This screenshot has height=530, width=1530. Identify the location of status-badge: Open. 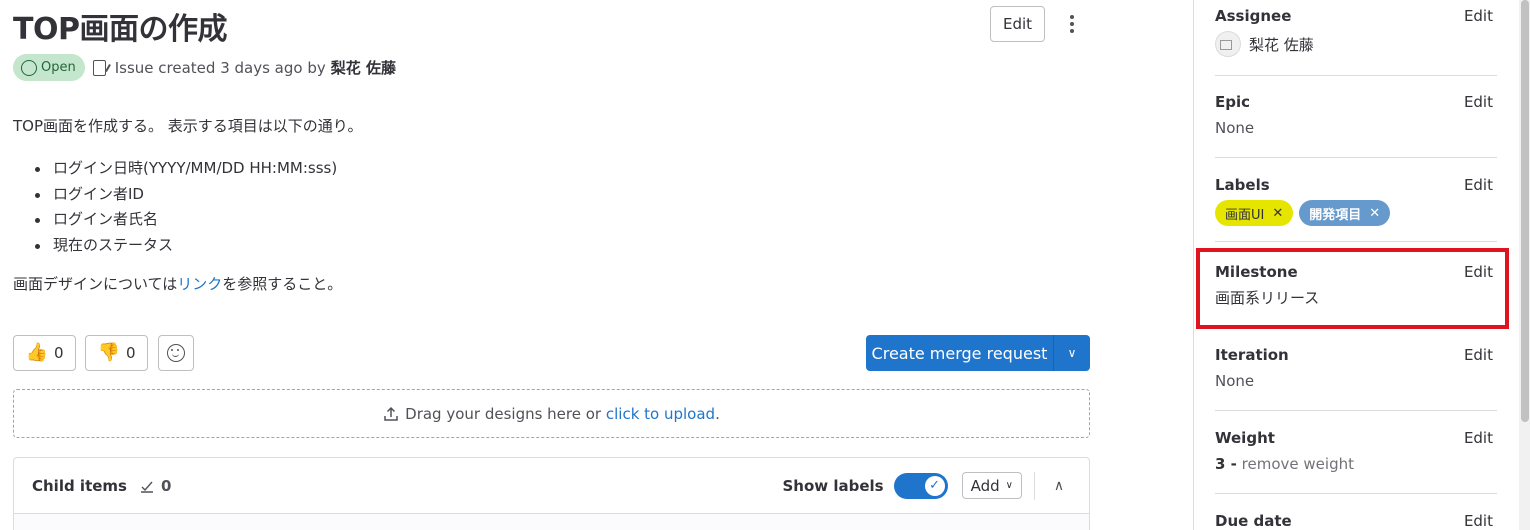
(49, 67).